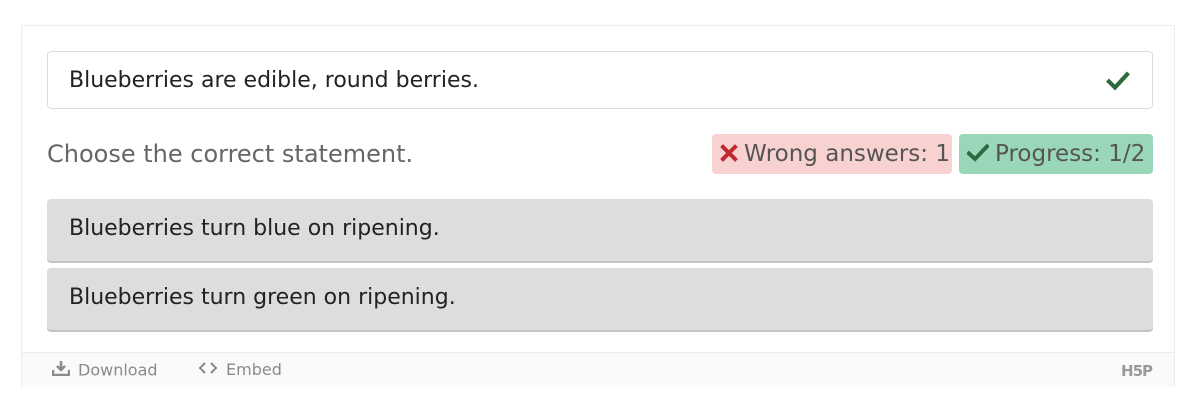 The width and height of the screenshot is (1200, 418). Describe the element at coordinates (254, 228) in the screenshot. I see `answer-option-text: Blueberries turn blue on ripening.` at that location.